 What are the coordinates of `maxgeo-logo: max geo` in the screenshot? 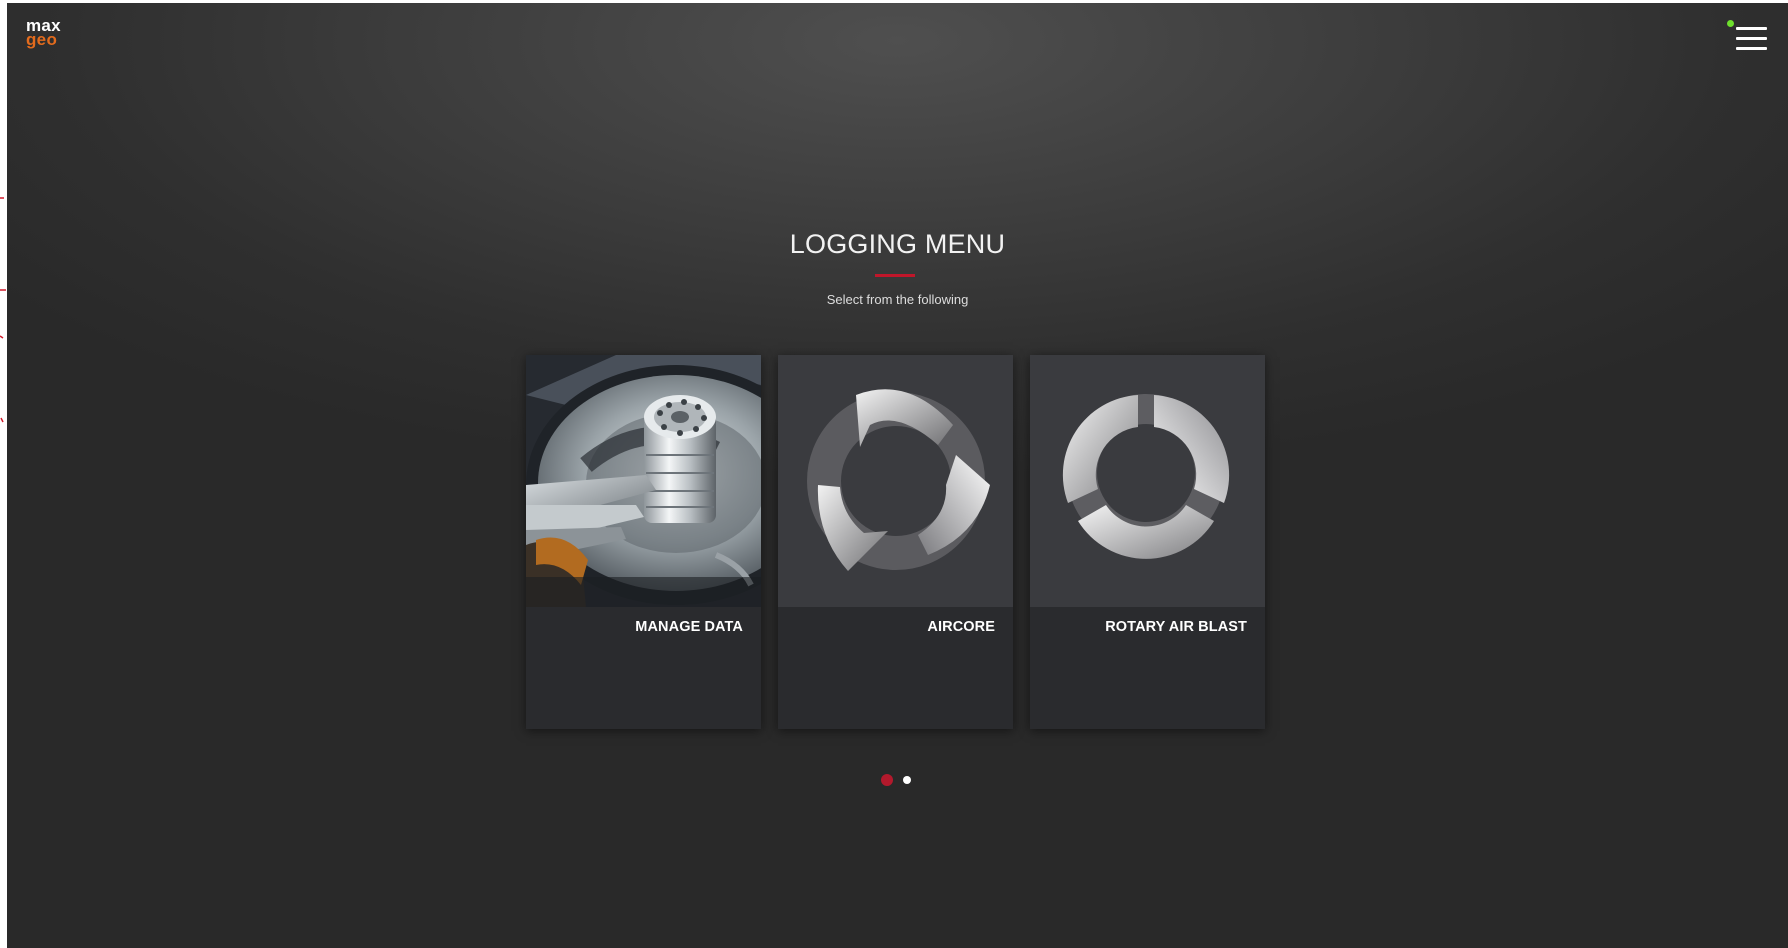 It's located at (43, 33).